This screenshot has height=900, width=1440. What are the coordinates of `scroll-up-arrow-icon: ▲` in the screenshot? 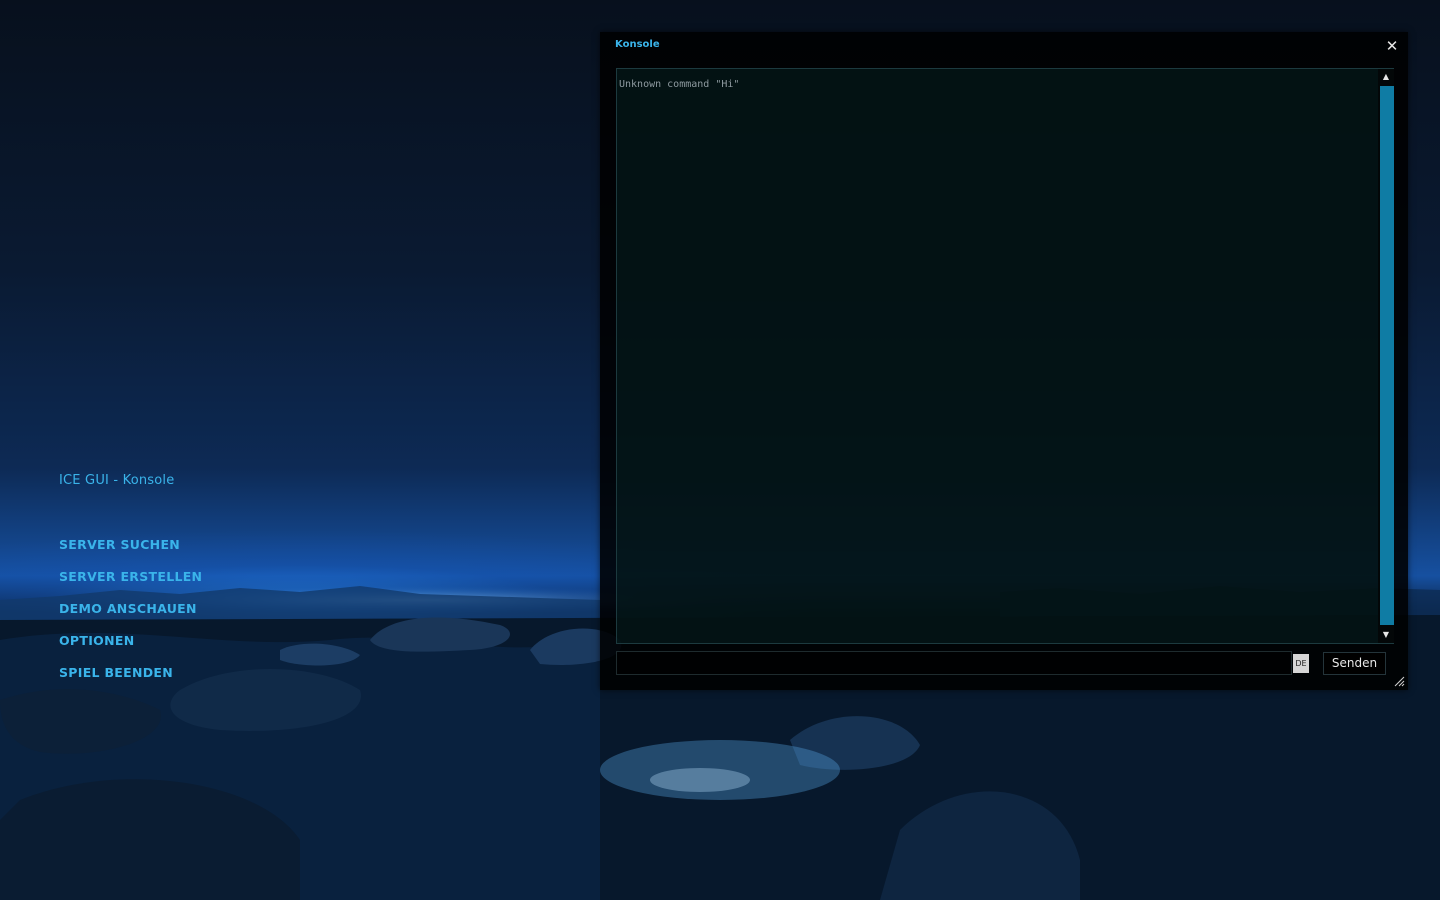 It's located at (1386, 77).